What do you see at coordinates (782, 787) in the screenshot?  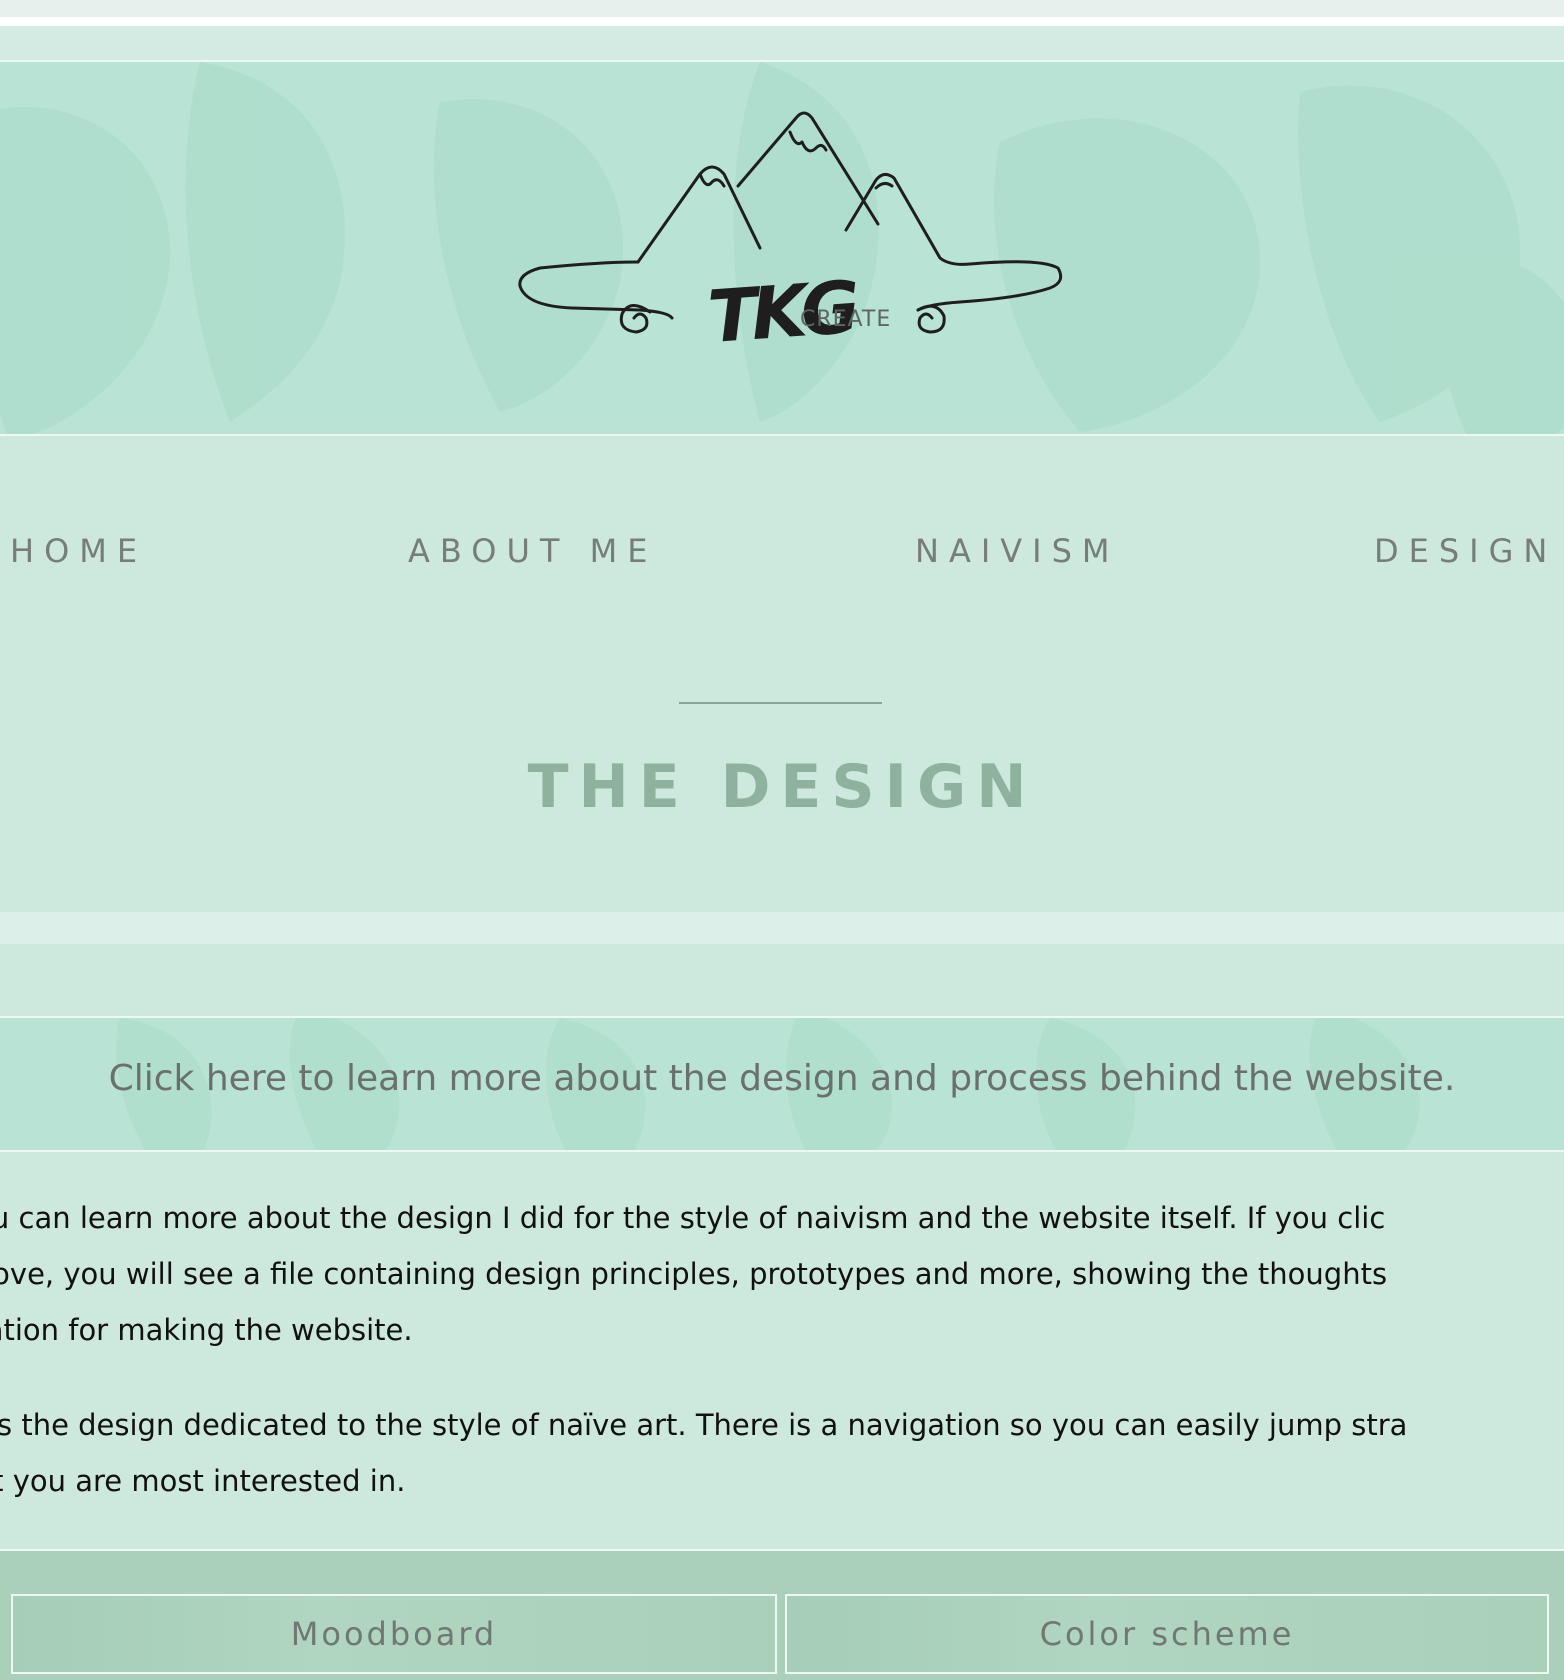 I see `page-title: THE DESIGN` at bounding box center [782, 787].